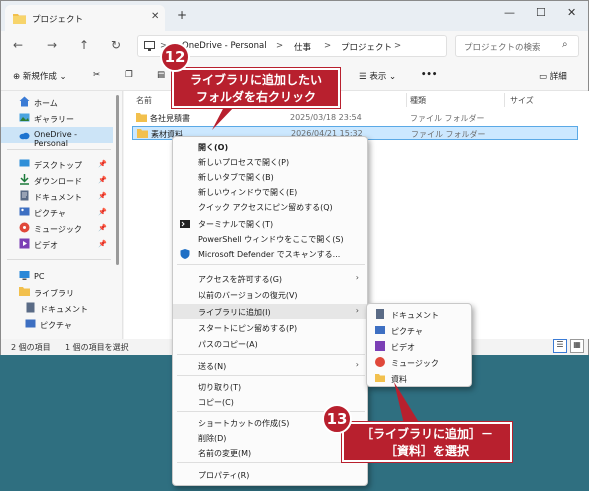  Describe the element at coordinates (255, 97) in the screenshot. I see `callout-text: フォルダを右クリック` at that location.